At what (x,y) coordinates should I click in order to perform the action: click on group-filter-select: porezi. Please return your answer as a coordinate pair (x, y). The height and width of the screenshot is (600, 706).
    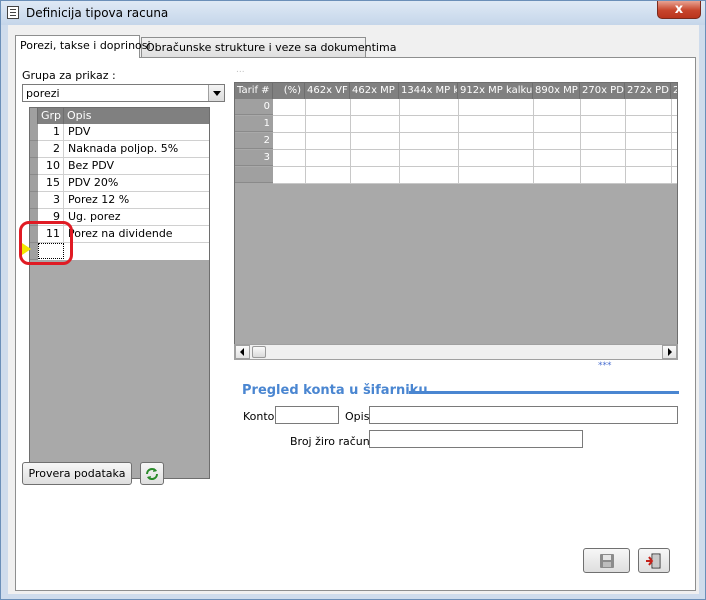
    Looking at the image, I should click on (123, 93).